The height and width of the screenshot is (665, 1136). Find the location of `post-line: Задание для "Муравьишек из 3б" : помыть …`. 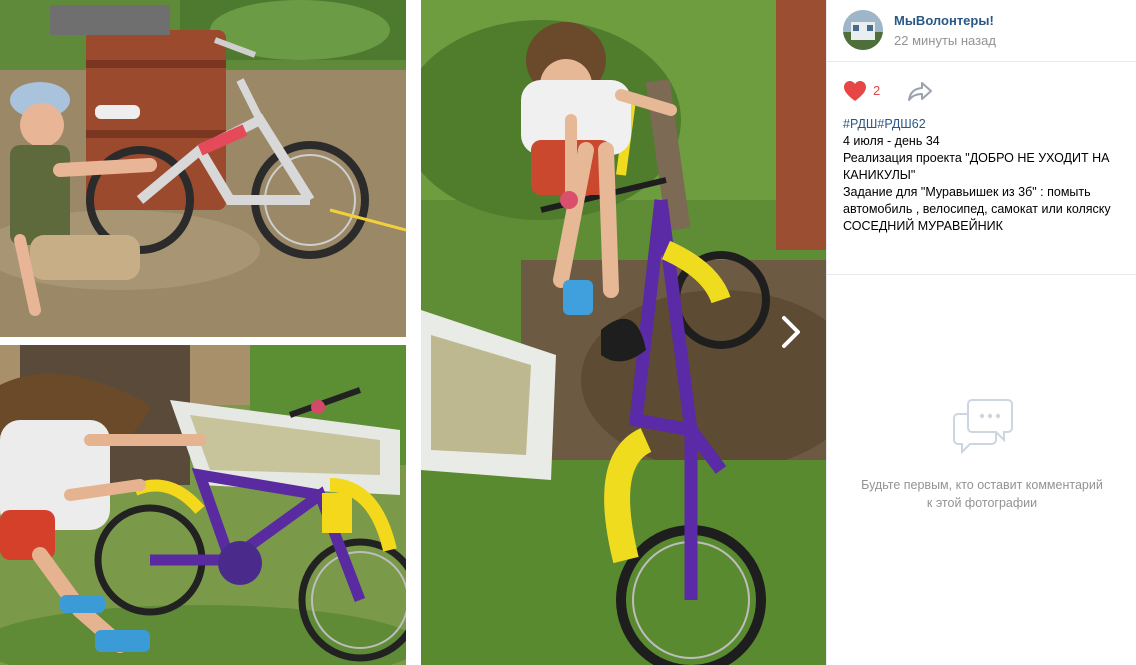

post-line: Задание для "Муравьишек из 3б" : помыть … is located at coordinates (977, 200).